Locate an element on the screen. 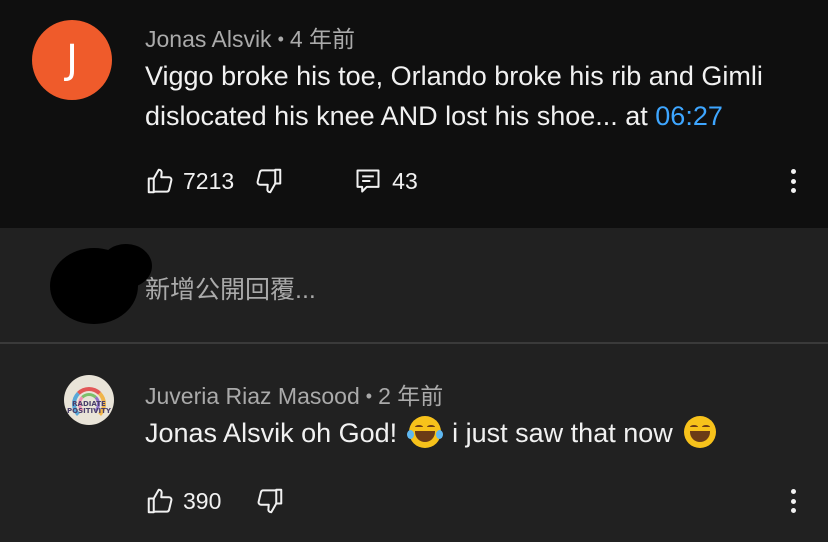  reply-author: Juveria Riaz Masood is located at coordinates (252, 396).